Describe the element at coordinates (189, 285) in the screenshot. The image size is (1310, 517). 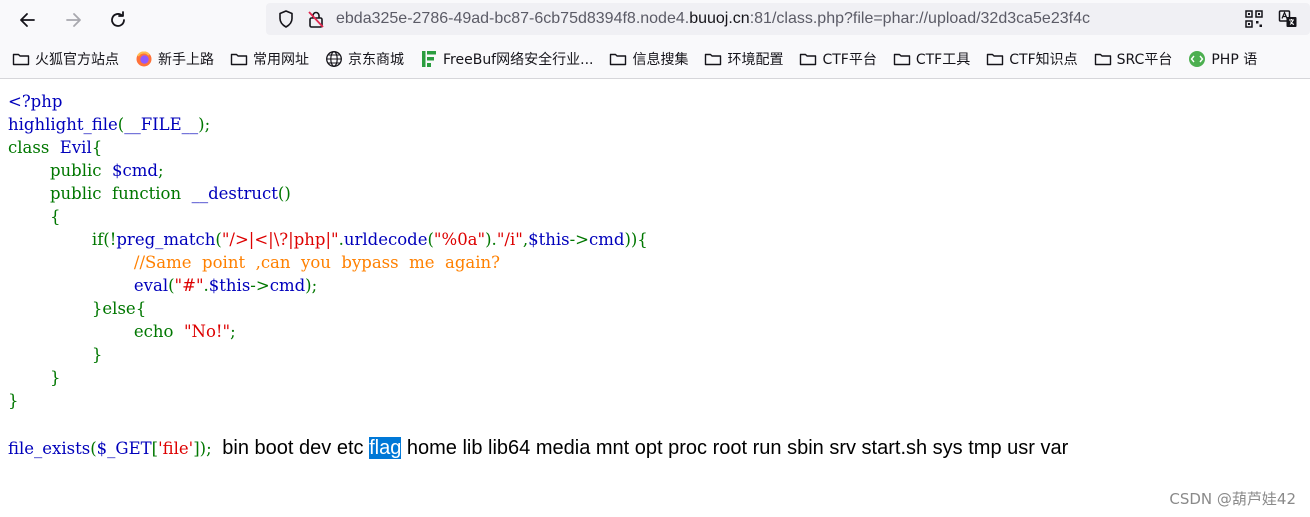
I see `code-token: "#"` at that location.